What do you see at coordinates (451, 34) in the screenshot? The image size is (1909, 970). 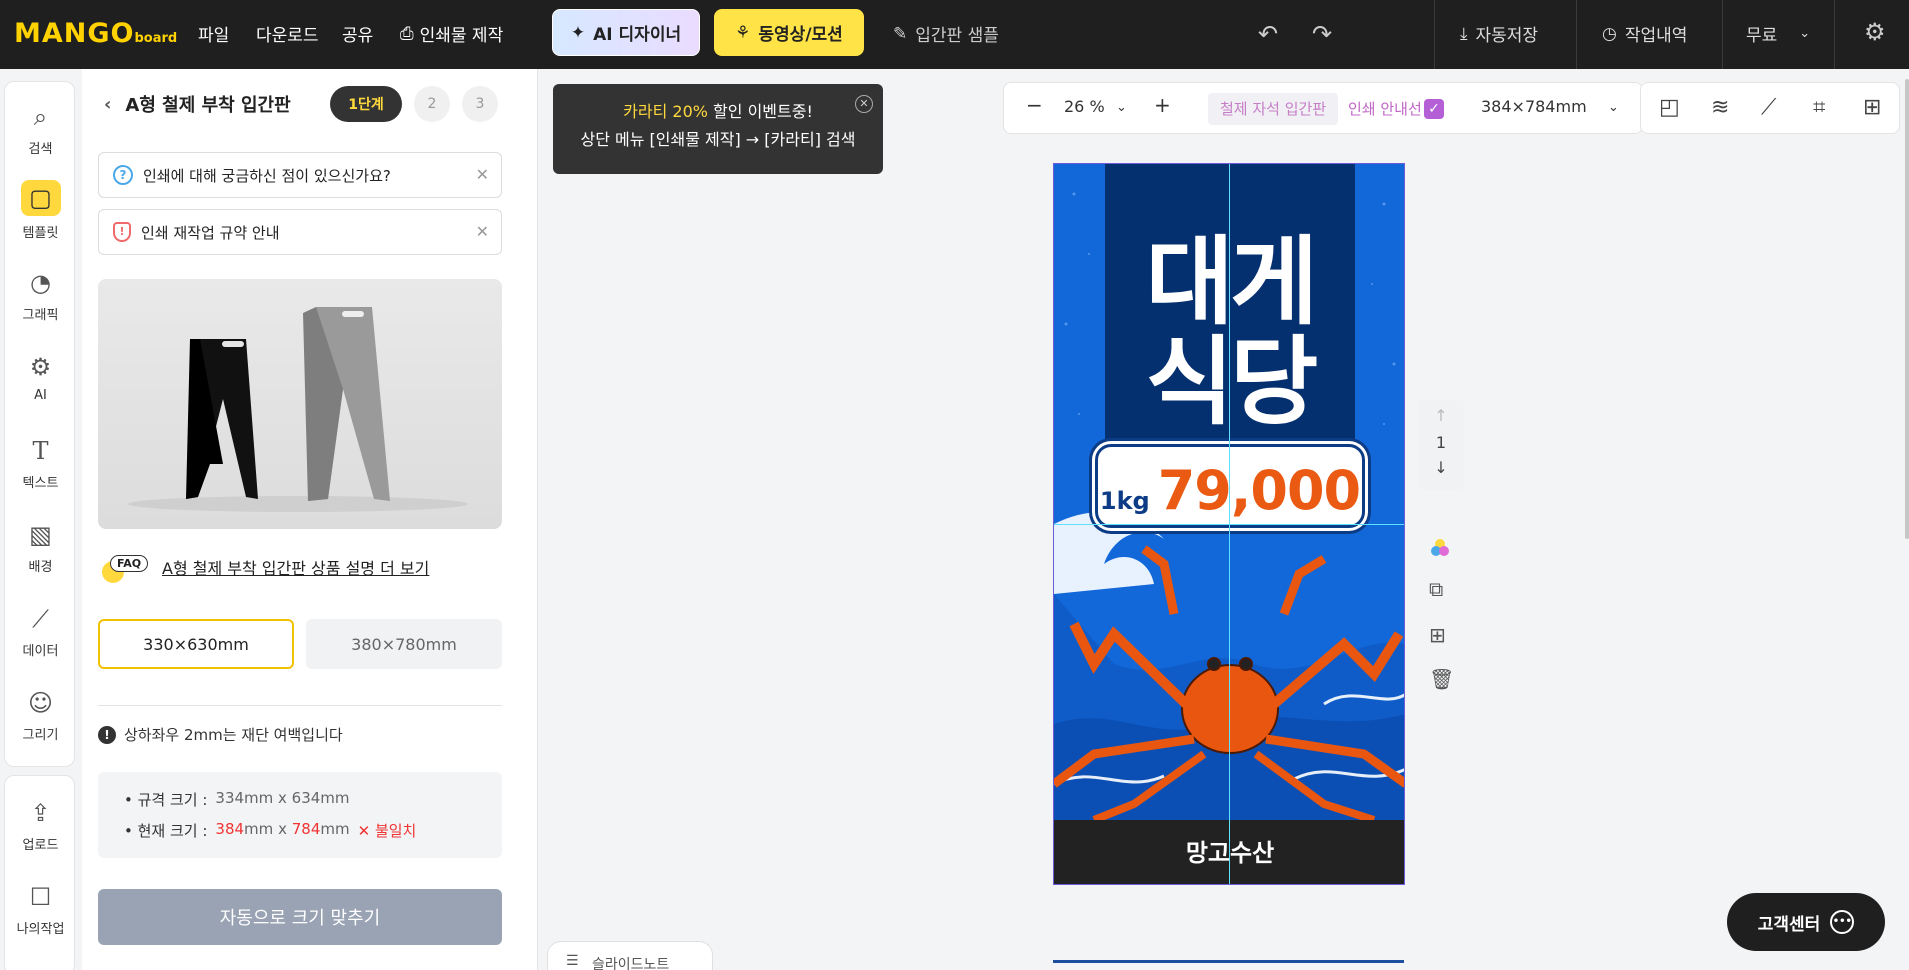 I see `menu-print: ⎙ 인쇄물 제작` at bounding box center [451, 34].